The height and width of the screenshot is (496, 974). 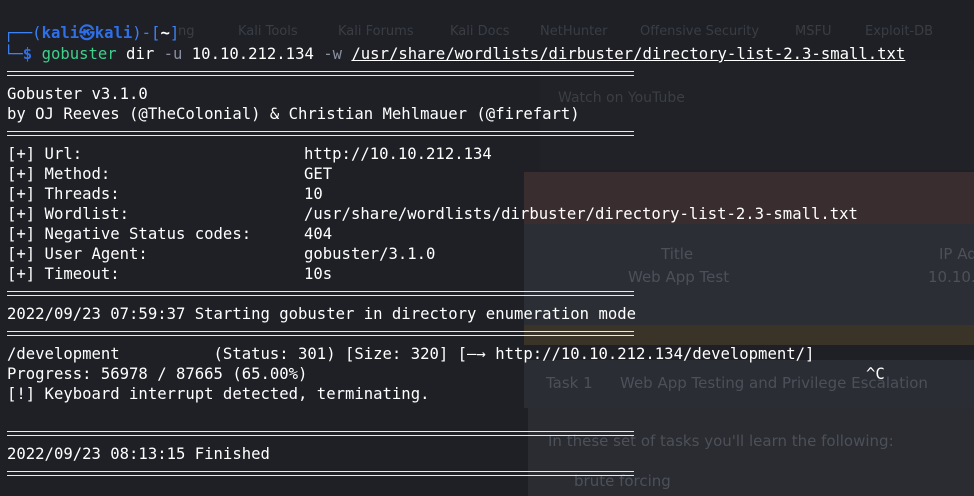 I want to click on config-row: [+] User Agent: gobuster/3.1.0, so click(x=447, y=254).